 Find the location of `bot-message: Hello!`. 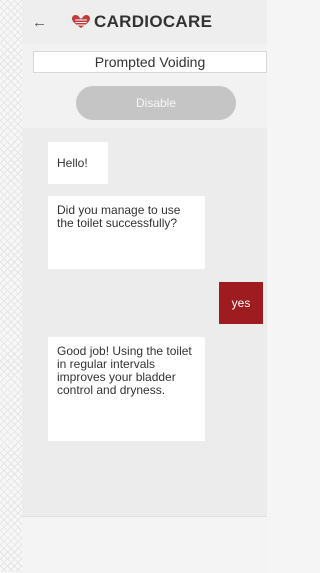

bot-message: Hello! is located at coordinates (78, 163).